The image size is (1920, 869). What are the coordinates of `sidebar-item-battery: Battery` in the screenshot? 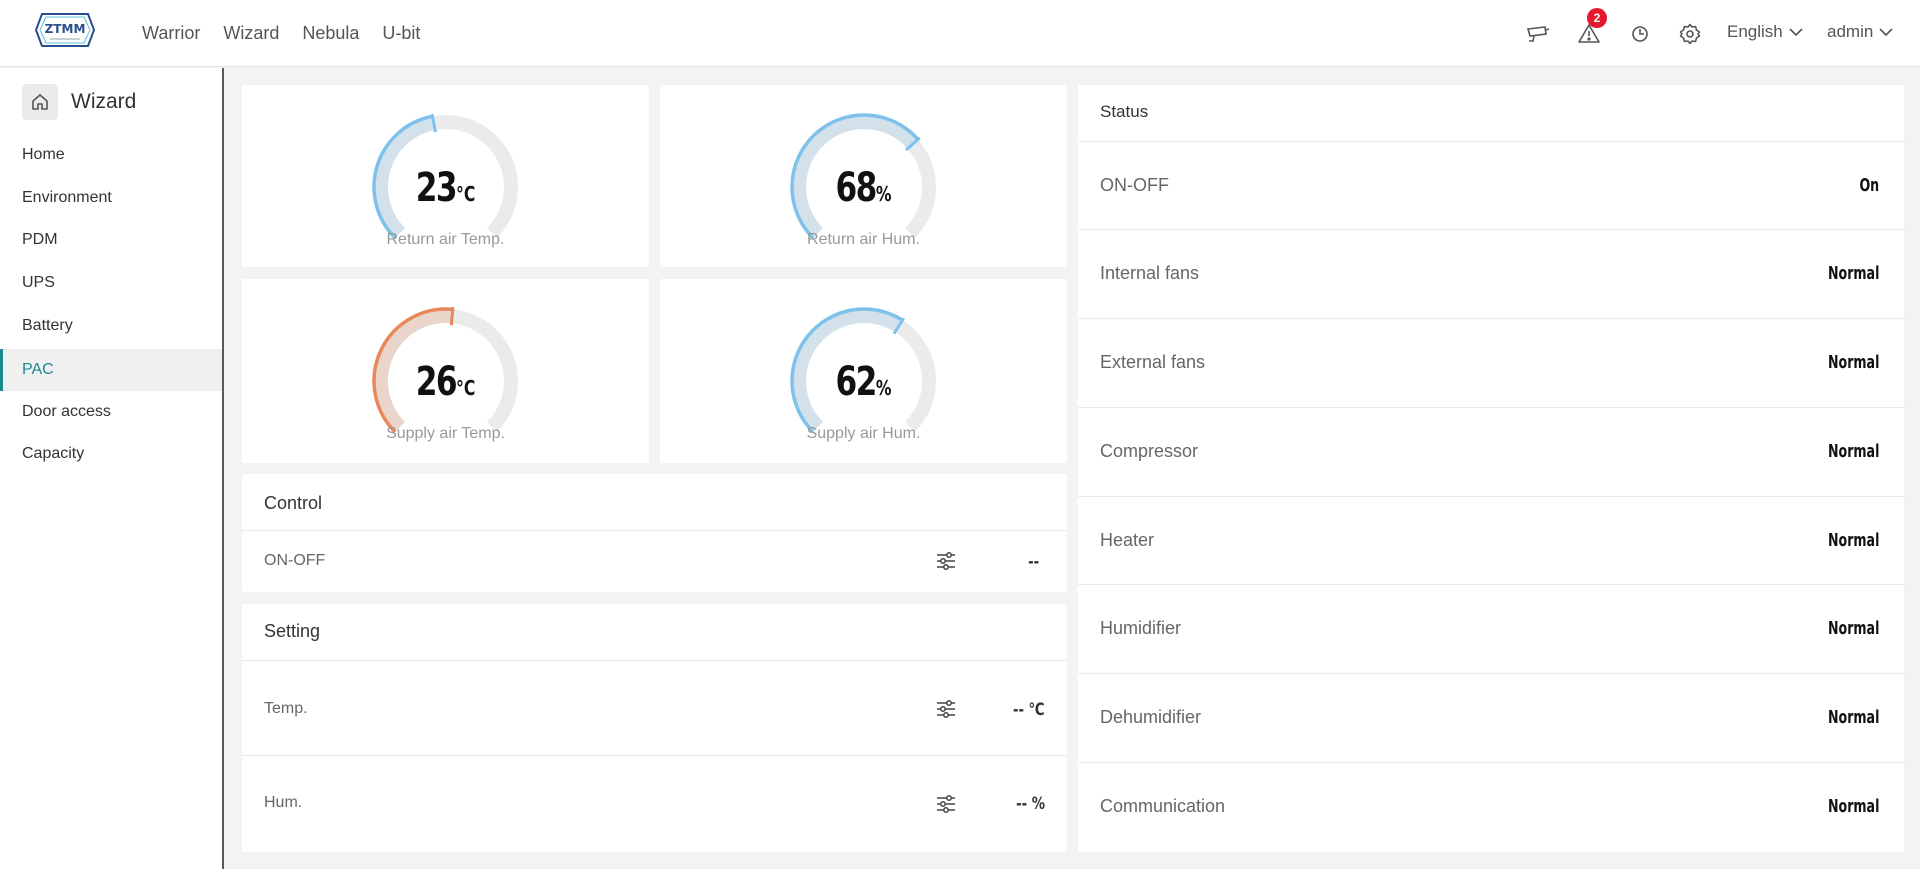 It's located at (111, 326).